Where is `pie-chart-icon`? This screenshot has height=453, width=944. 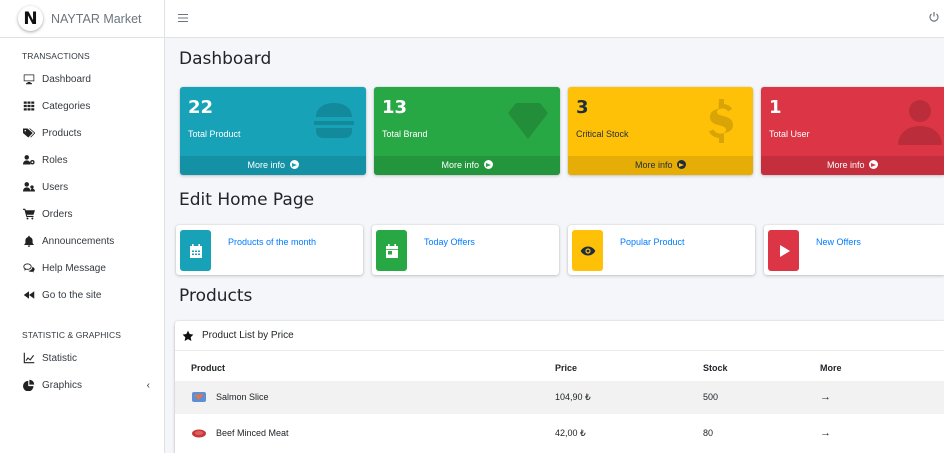 pie-chart-icon is located at coordinates (29, 385).